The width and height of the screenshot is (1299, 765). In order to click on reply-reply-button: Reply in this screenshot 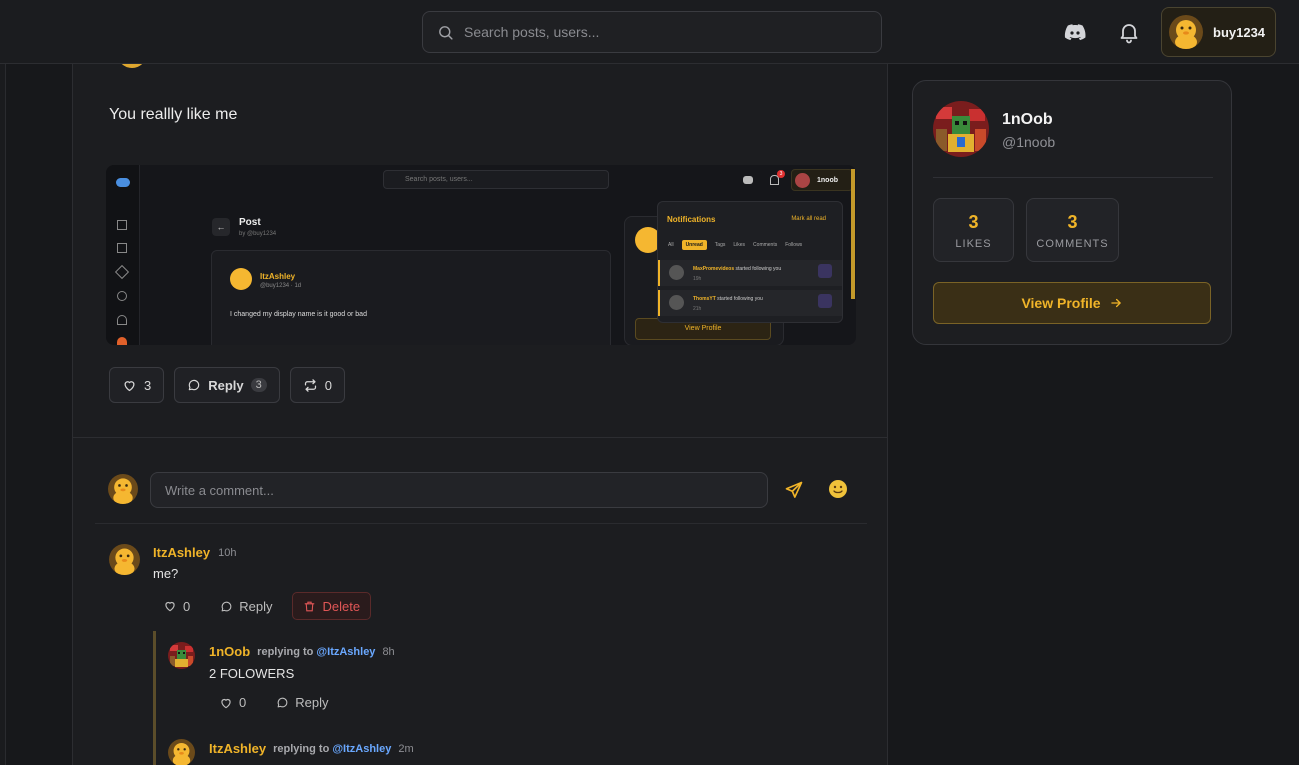, I will do `click(302, 702)`.